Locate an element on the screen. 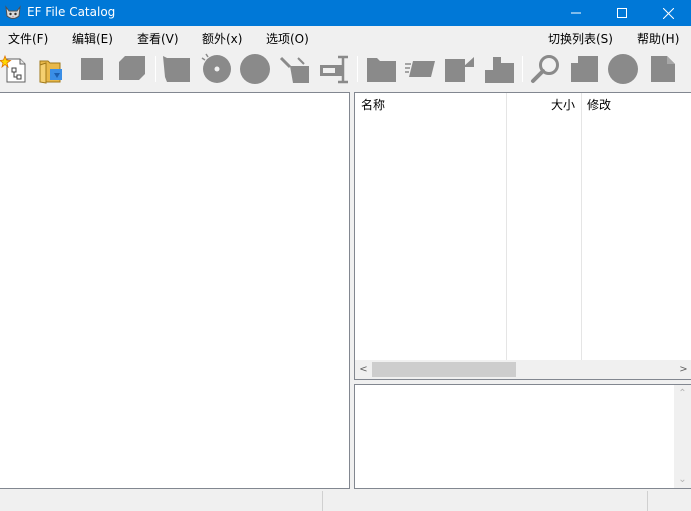 This screenshot has width=691, height=511. copy-stack-icon is located at coordinates (132, 68).